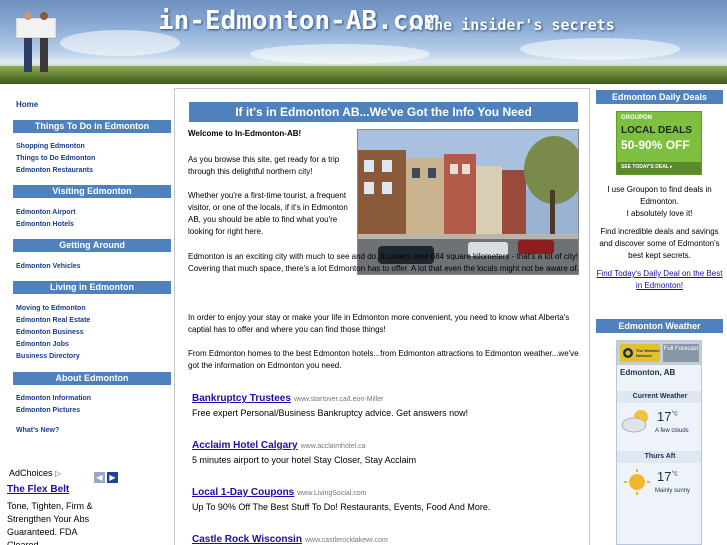 The width and height of the screenshot is (727, 545). I want to click on nav-link-whats-new: What's New?, so click(37, 430).